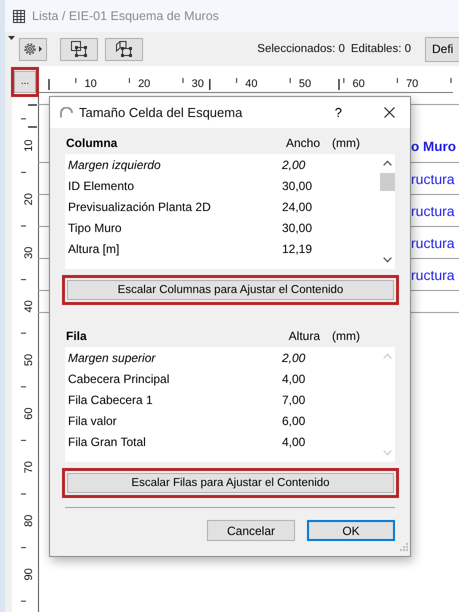 The image size is (459, 612). I want to click on dialog-title: Tamaño Celda del Esquema, so click(160, 112).